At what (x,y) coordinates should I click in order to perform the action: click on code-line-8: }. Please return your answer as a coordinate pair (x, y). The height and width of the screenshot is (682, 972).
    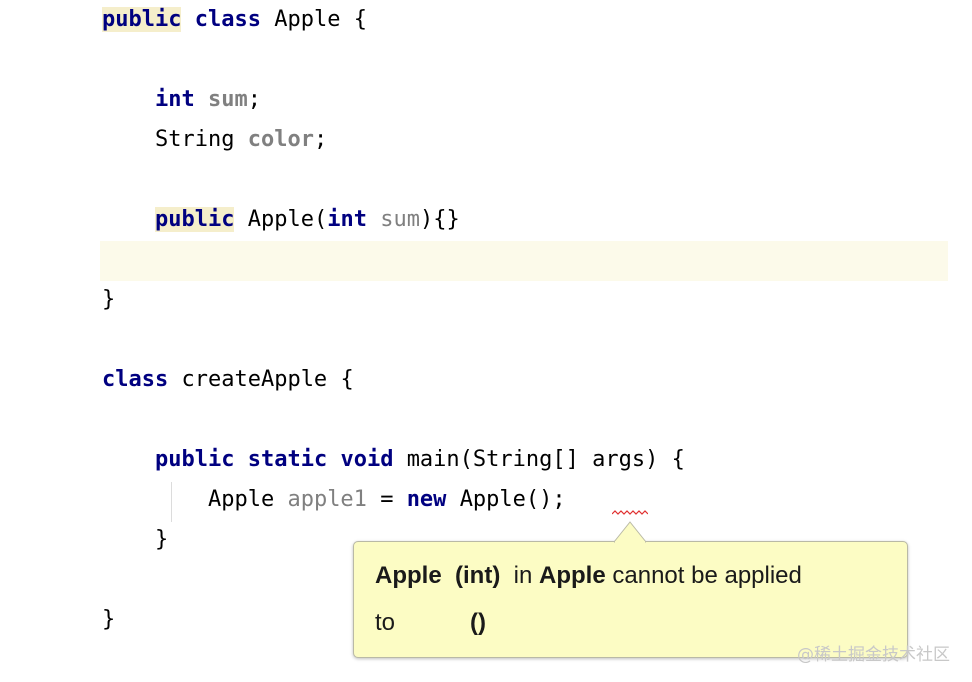
    Looking at the image, I should click on (108, 300).